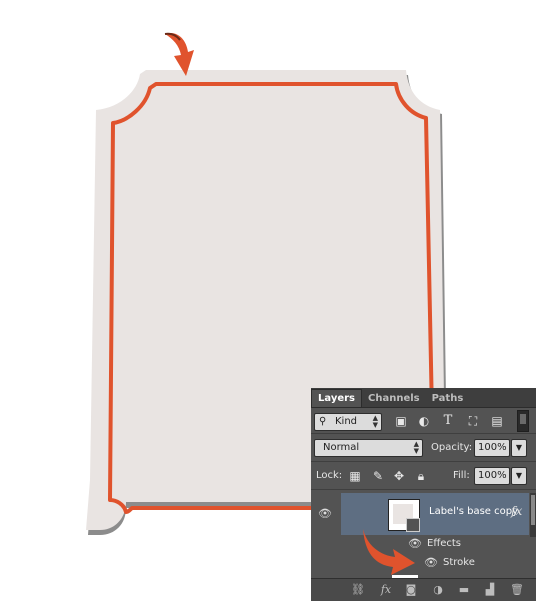 This screenshot has height=601, width=536. Describe the element at coordinates (519, 476) in the screenshot. I see `fill-dropdown-button: ▼` at that location.